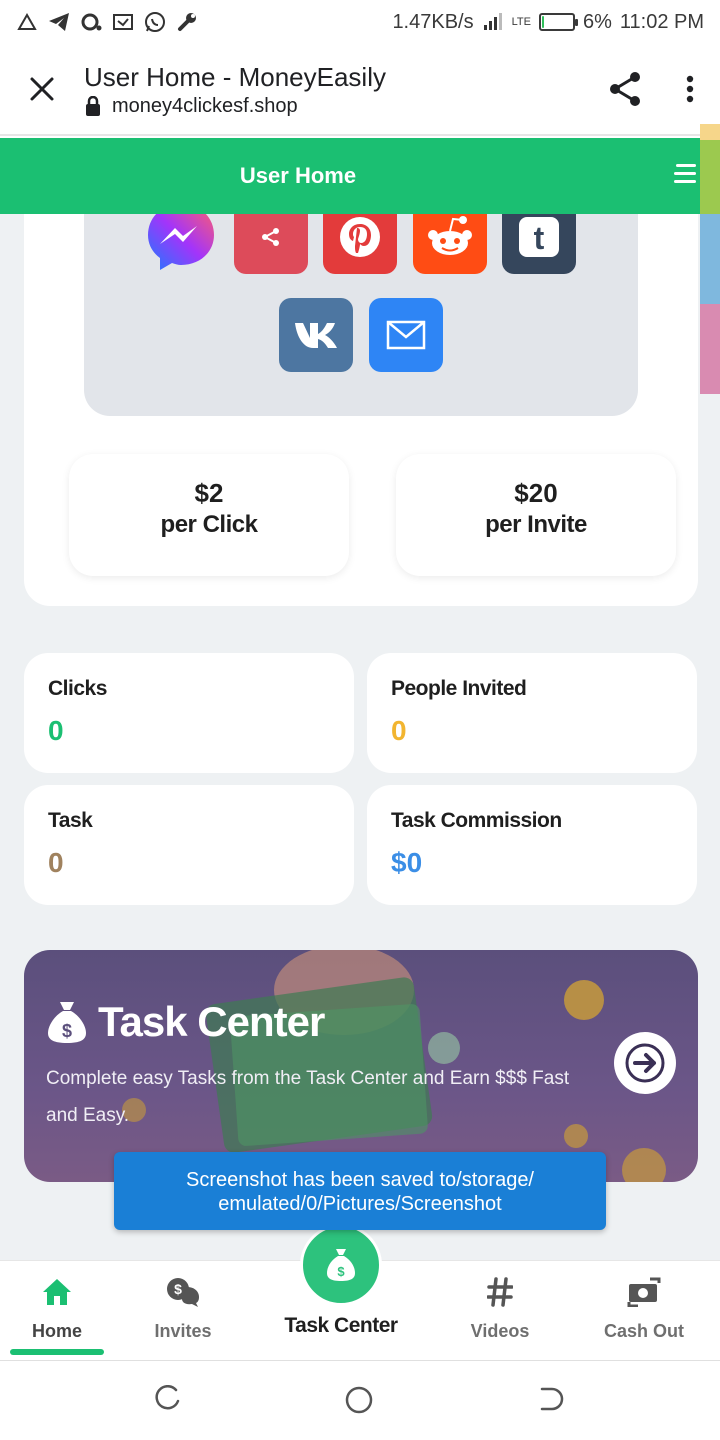  I want to click on nav-label: Cash Out, so click(643, 1331).